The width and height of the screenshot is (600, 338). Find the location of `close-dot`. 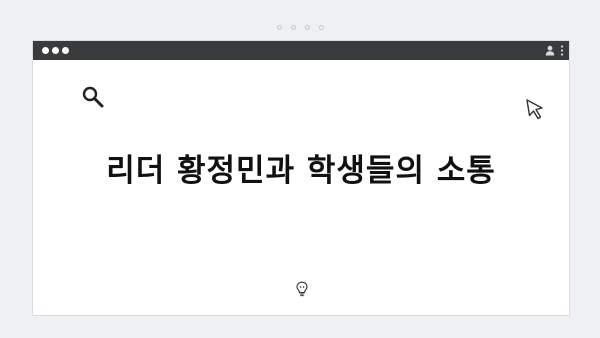

close-dot is located at coordinates (45, 50).